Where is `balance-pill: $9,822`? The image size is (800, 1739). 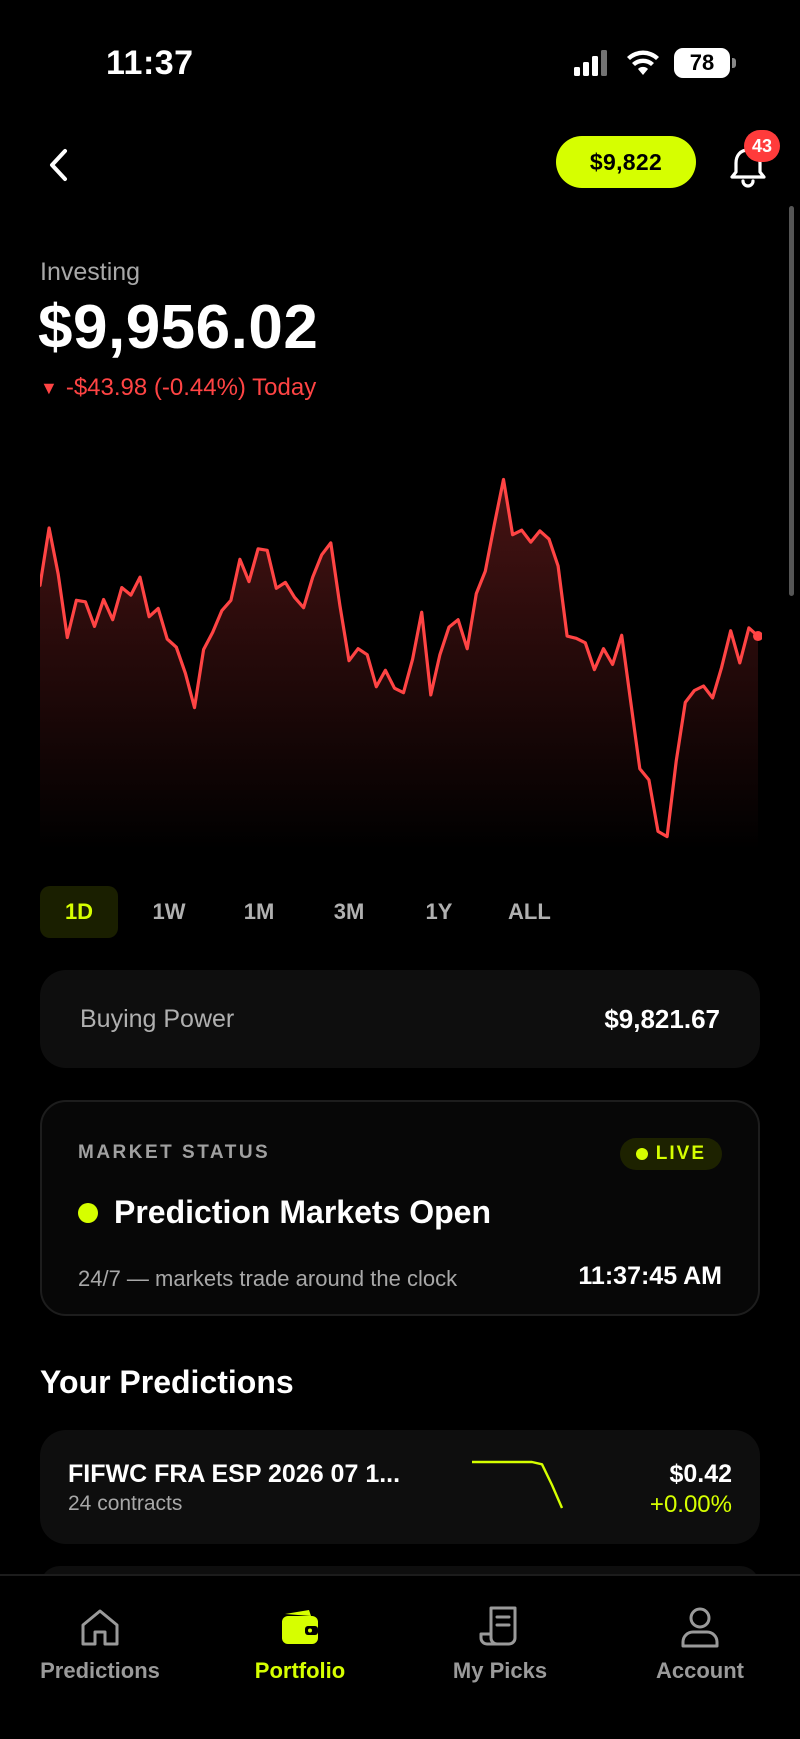 balance-pill: $9,822 is located at coordinates (626, 162).